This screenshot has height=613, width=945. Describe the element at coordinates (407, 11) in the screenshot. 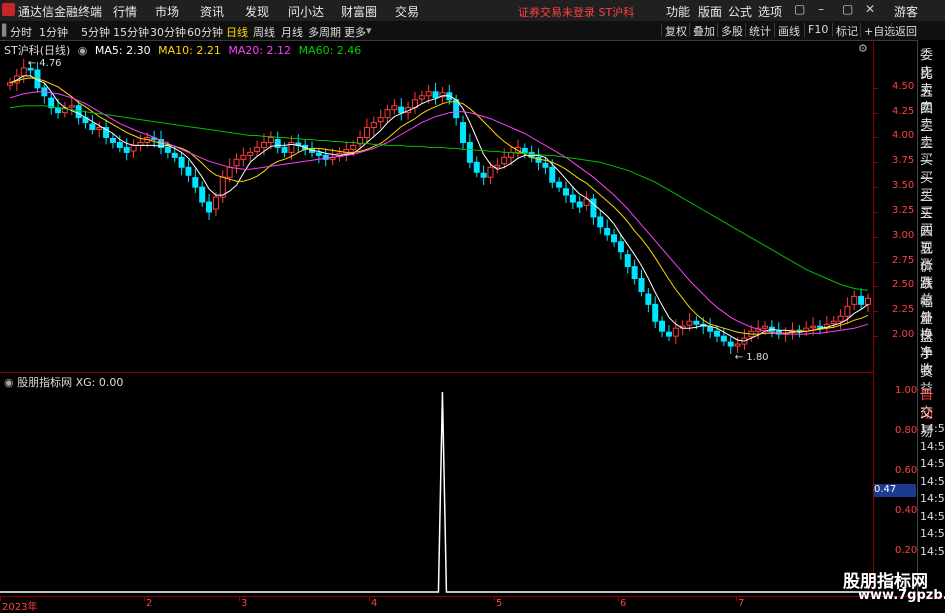

I see `menu-trade: 交易` at that location.